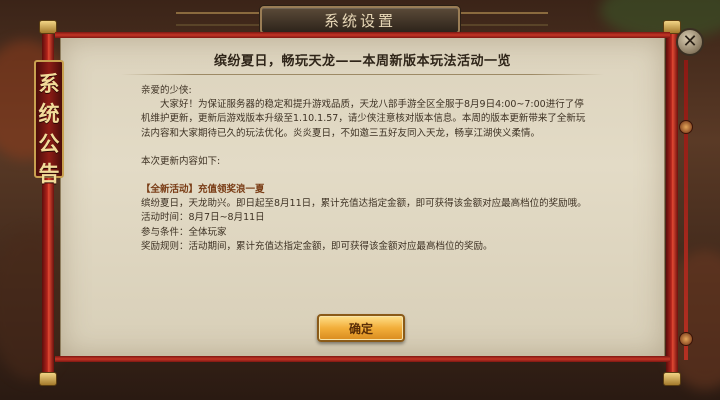 Image resolution: width=720 pixels, height=400 pixels. Describe the element at coordinates (362, 61) in the screenshot. I see `notice-heading: 缤纷夏日，畅玩天龙——本周新版本玩法活动一览` at that location.